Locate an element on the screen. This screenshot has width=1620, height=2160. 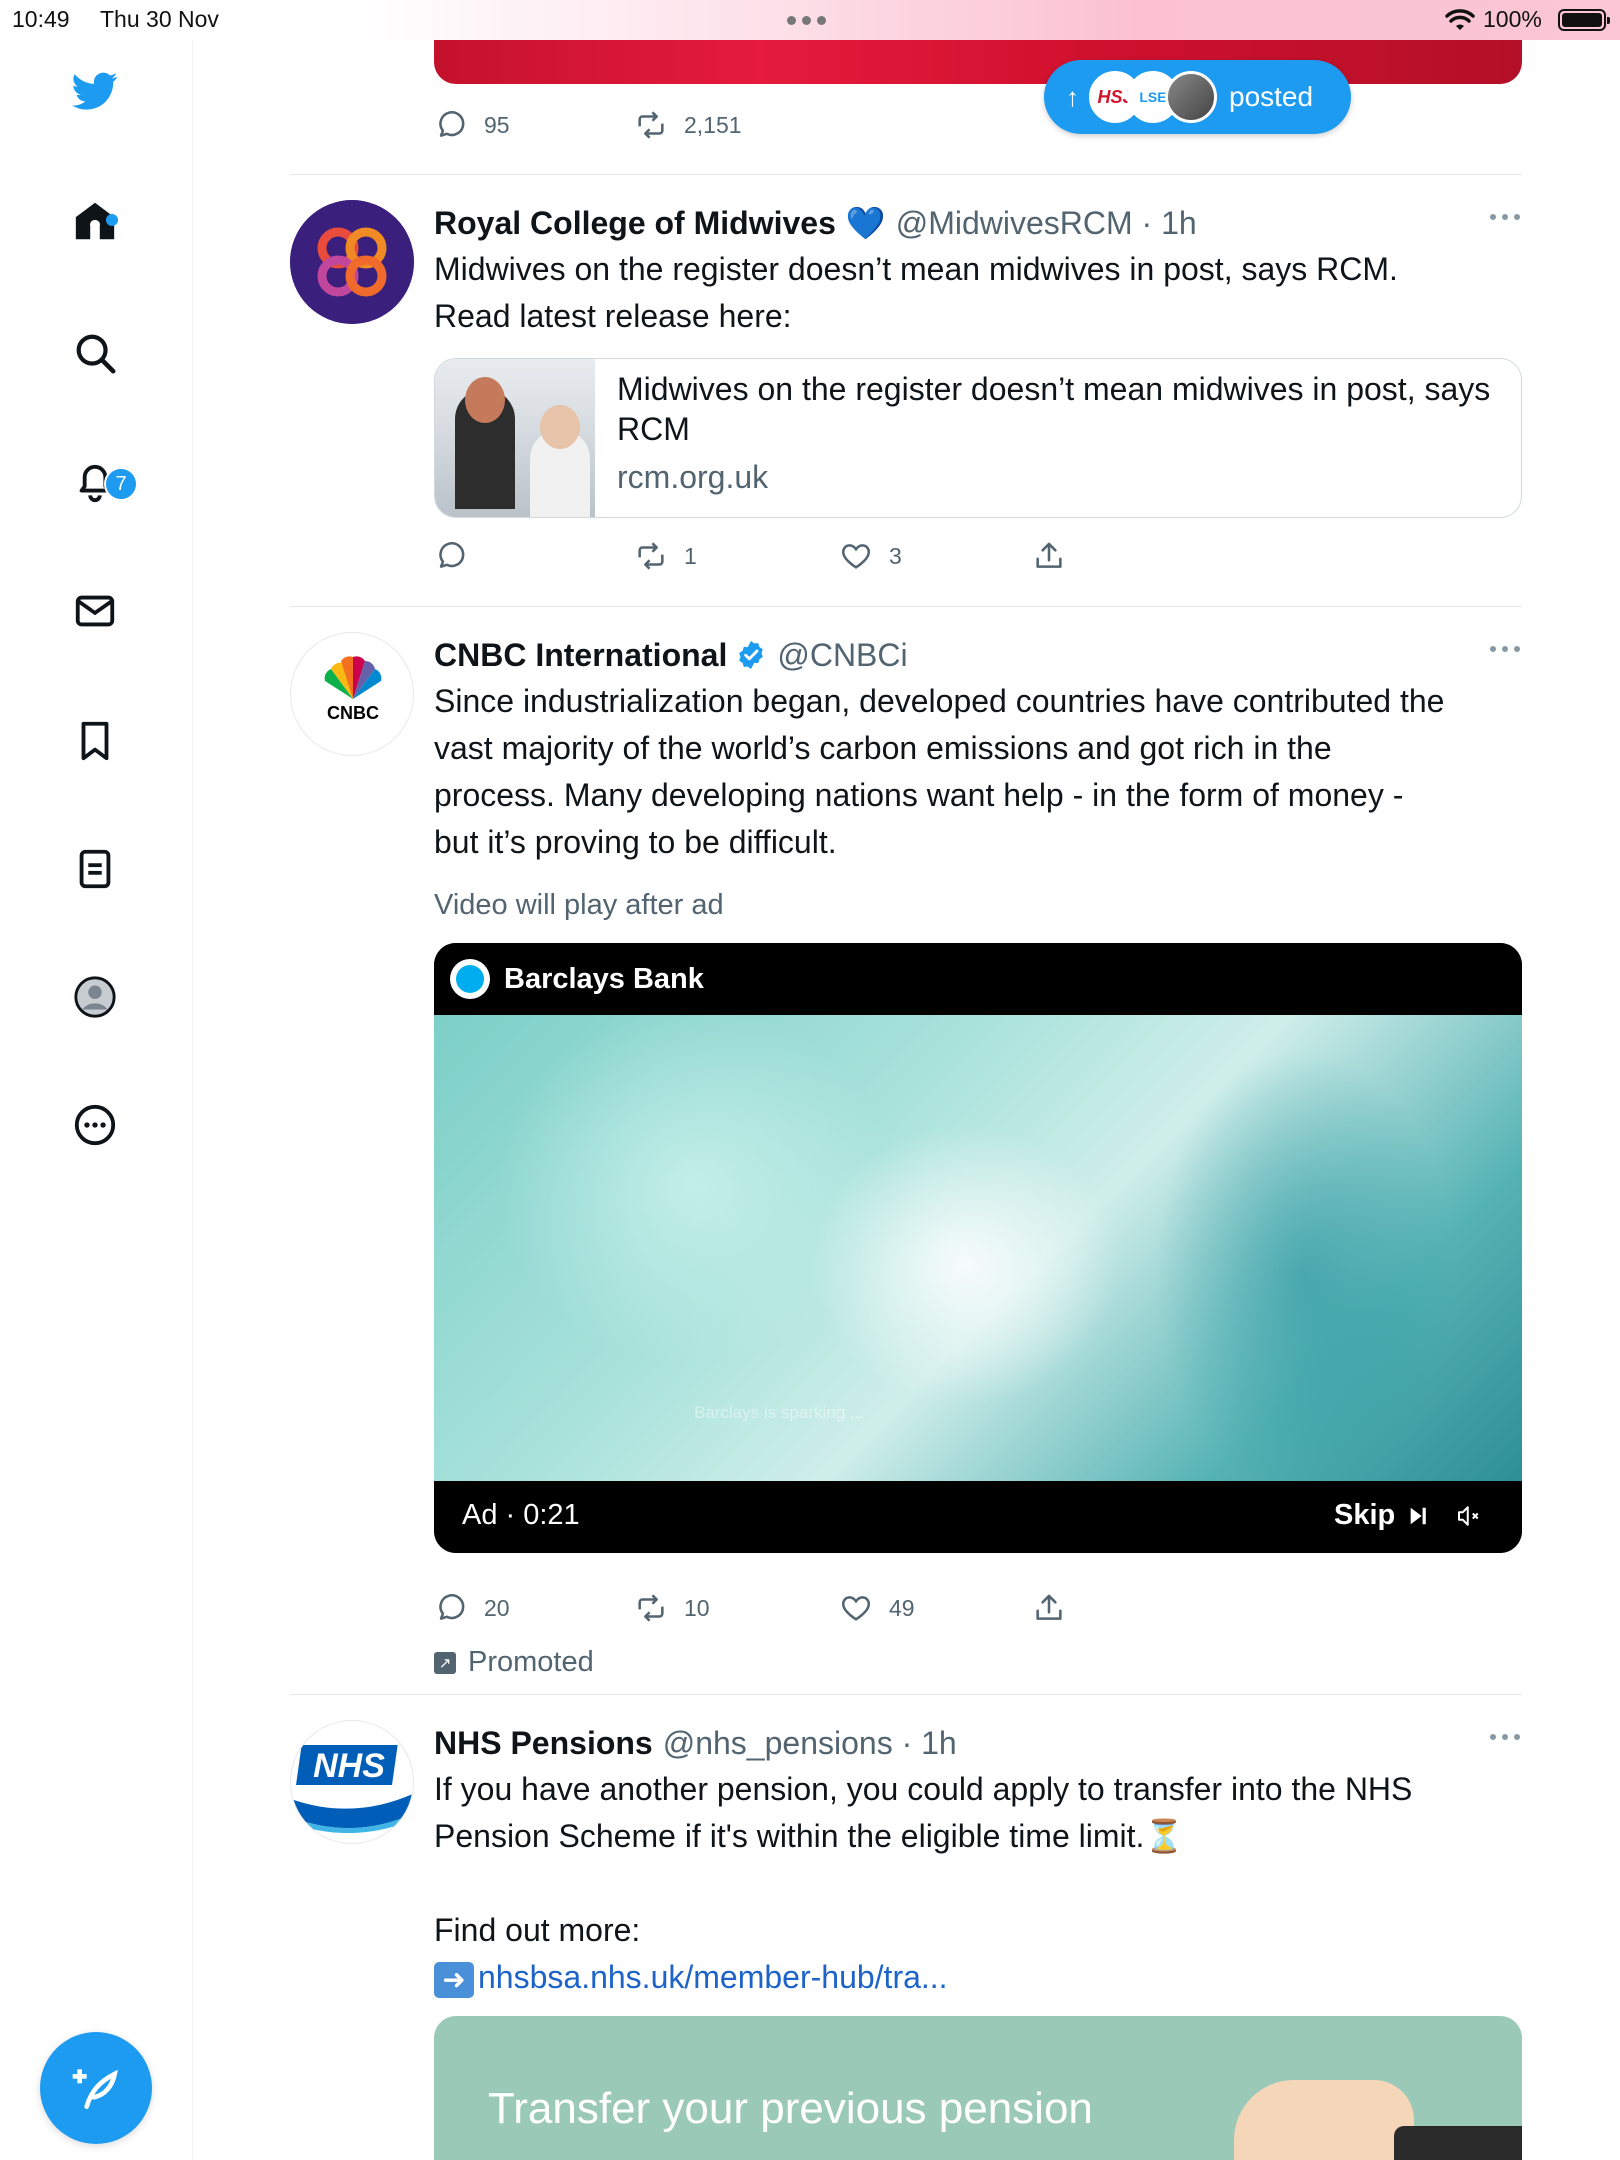
reply-count: 95 is located at coordinates (497, 124).